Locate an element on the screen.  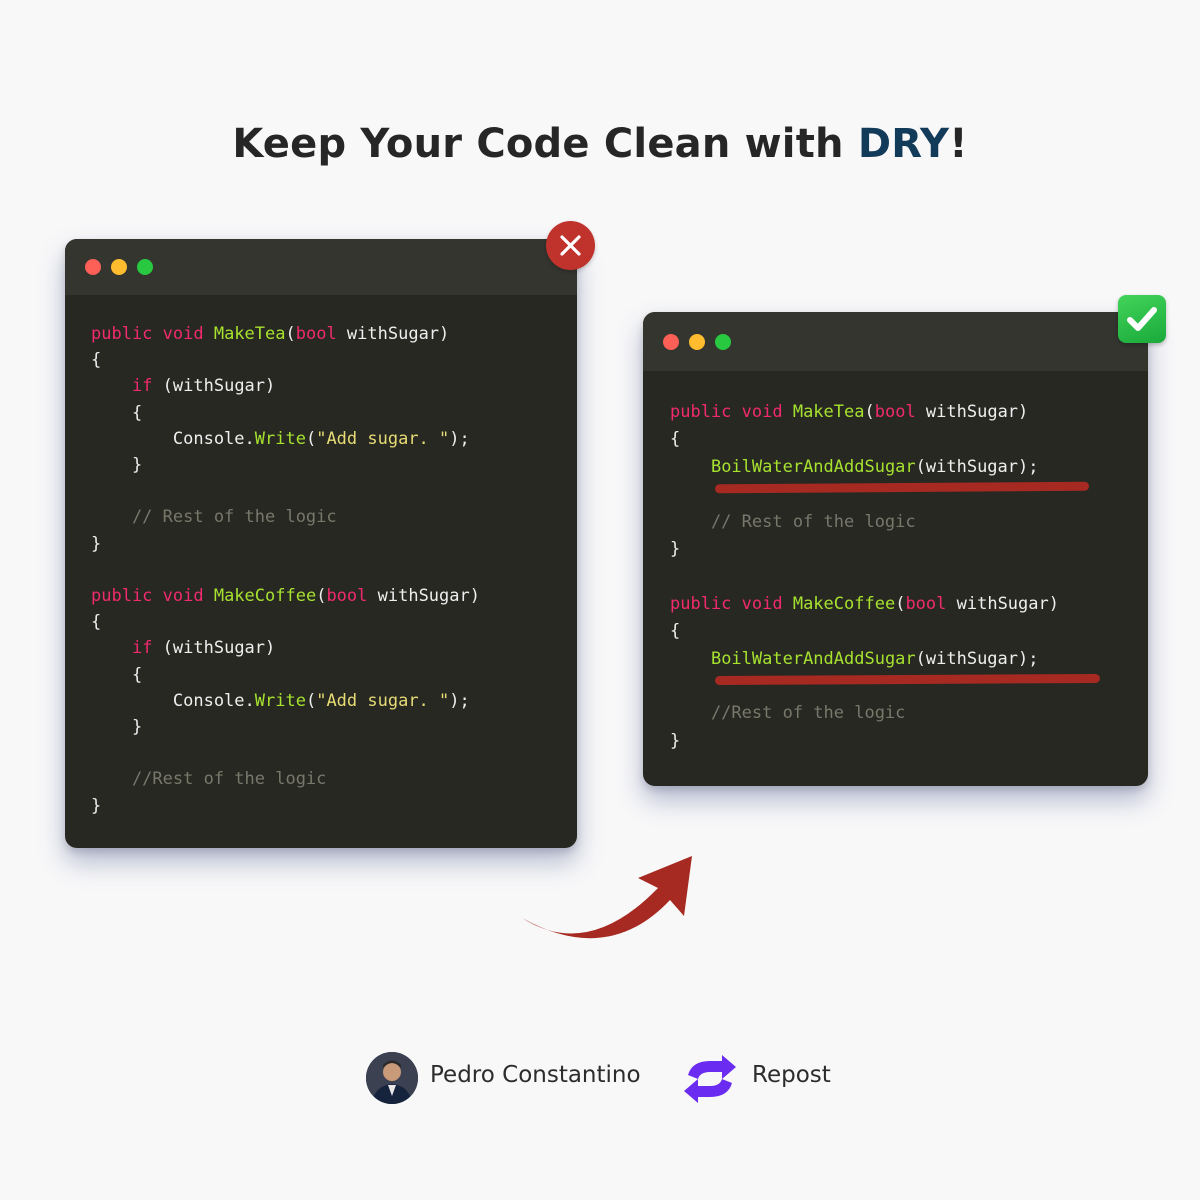
code-line: public void MakeCoffee(bool withSugar) is located at coordinates (285, 596).